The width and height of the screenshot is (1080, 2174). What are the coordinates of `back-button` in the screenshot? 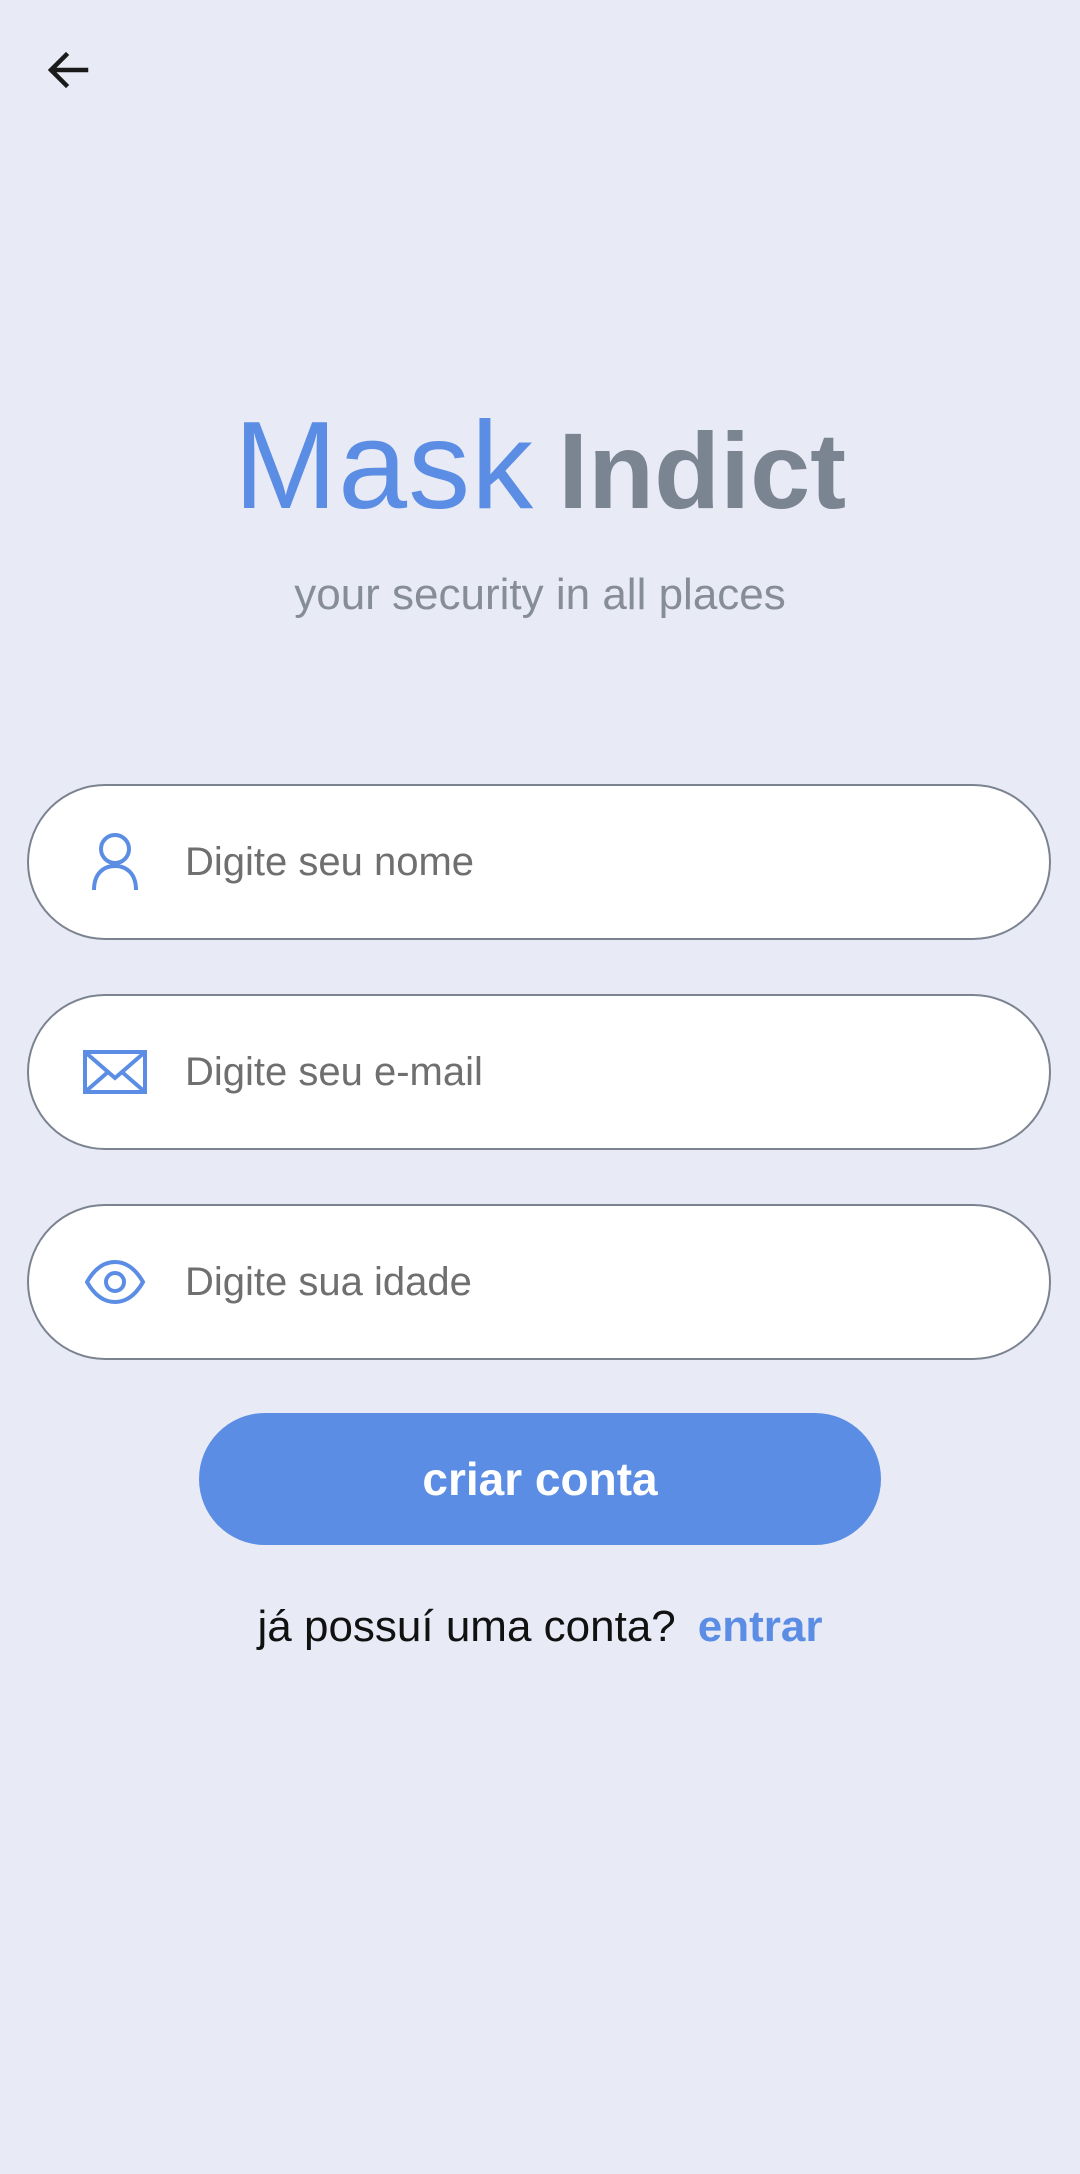 It's located at (68, 72).